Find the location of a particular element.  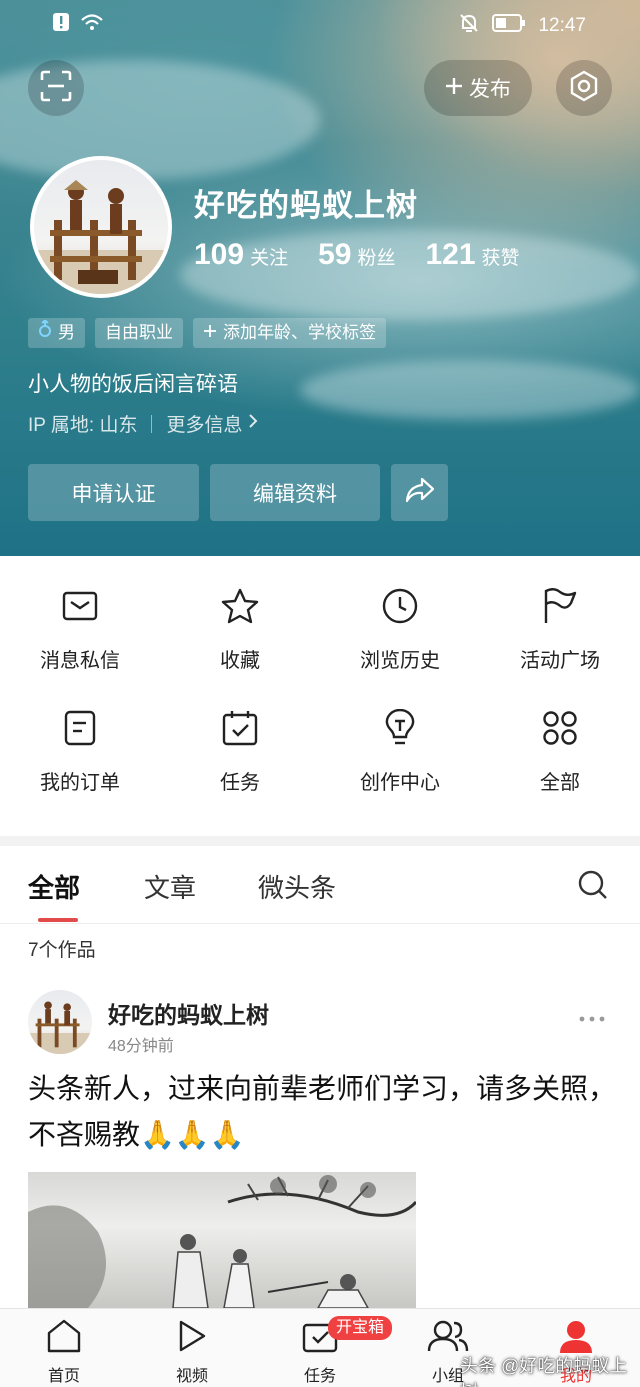

status-bar: 12:47 is located at coordinates (320, 24).